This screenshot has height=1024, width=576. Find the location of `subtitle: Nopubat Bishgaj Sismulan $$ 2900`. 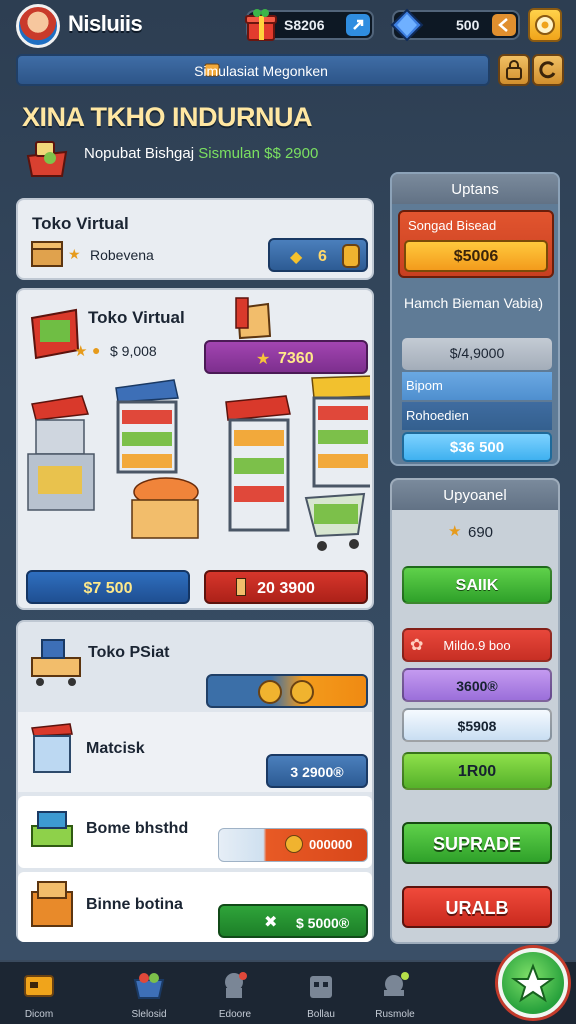

subtitle: Nopubat Bishgaj Sismulan $$ 2900 is located at coordinates (201, 153).